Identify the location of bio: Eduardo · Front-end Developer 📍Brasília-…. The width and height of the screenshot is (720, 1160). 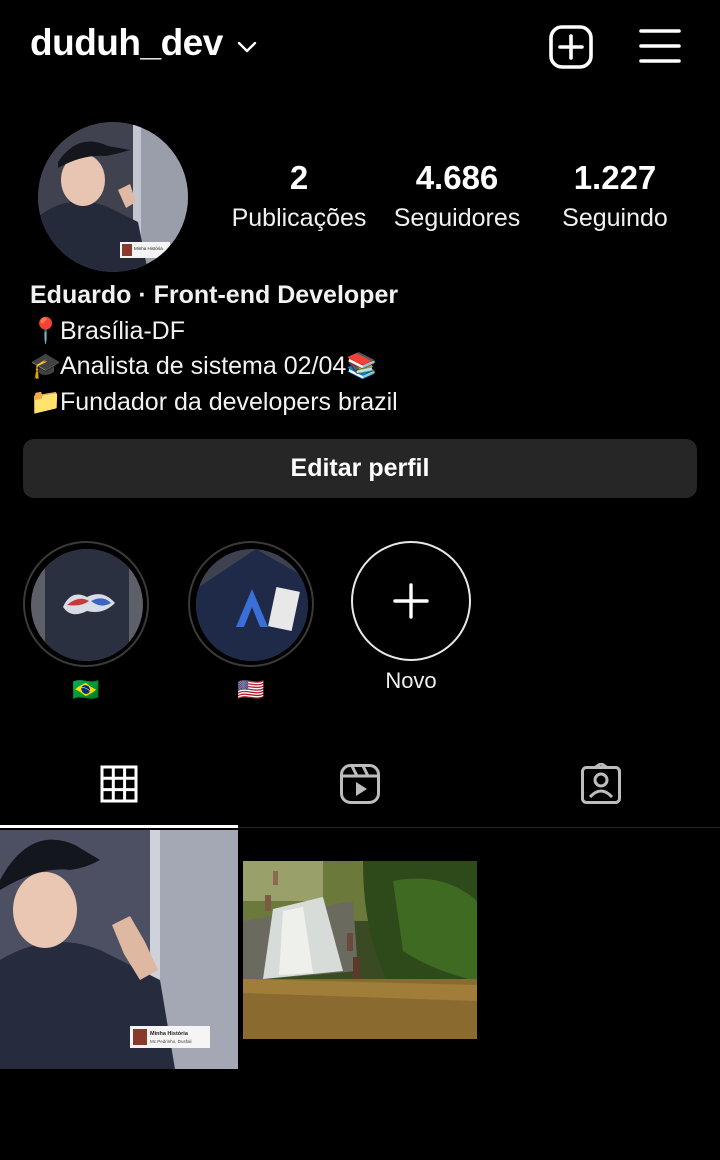
(360, 349).